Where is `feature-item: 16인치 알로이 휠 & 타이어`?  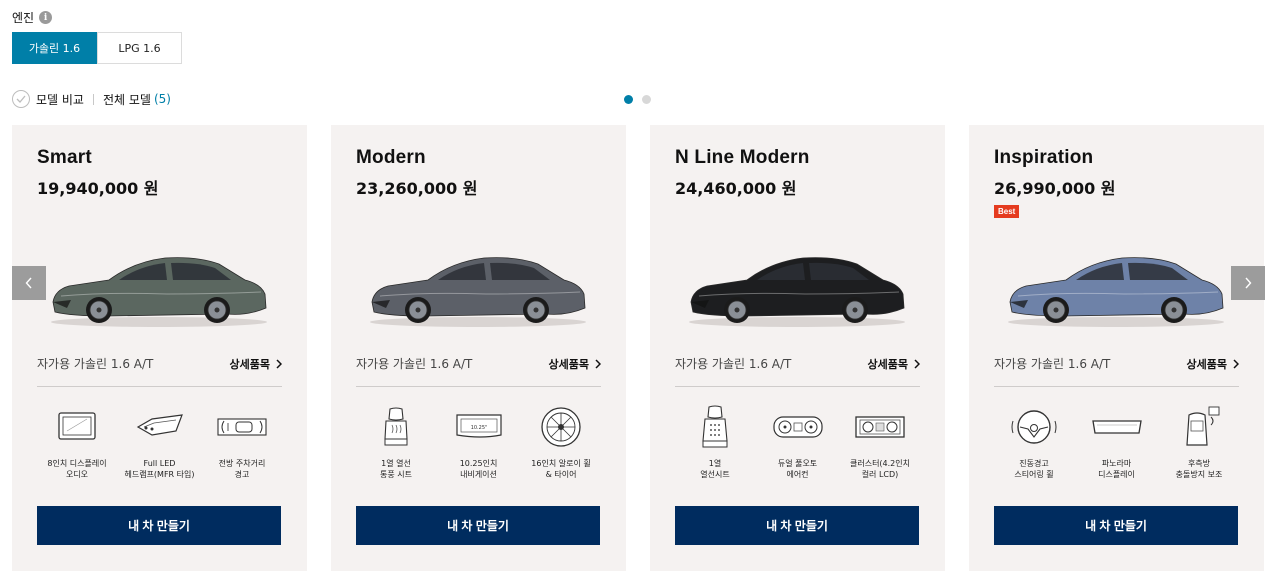 feature-item: 16인치 알로이 휠 & 타이어 is located at coordinates (561, 442).